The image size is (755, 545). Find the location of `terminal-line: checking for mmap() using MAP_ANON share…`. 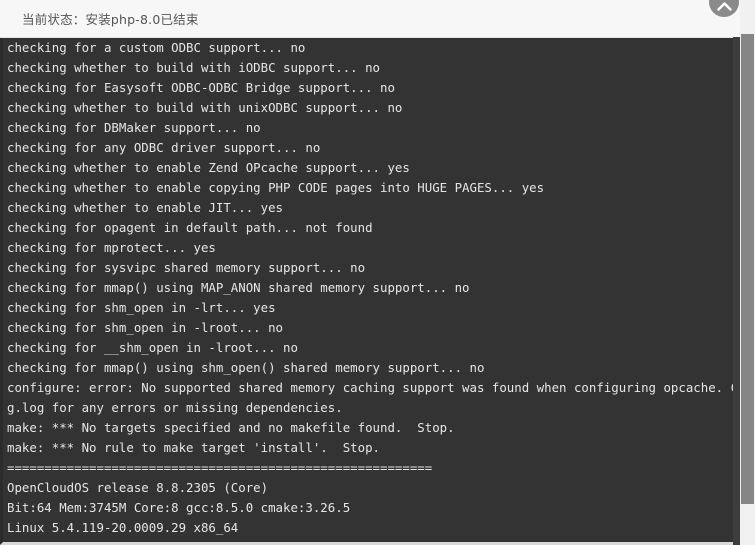

terminal-line: checking for mmap() using MAP_ANON share… is located at coordinates (238, 287).